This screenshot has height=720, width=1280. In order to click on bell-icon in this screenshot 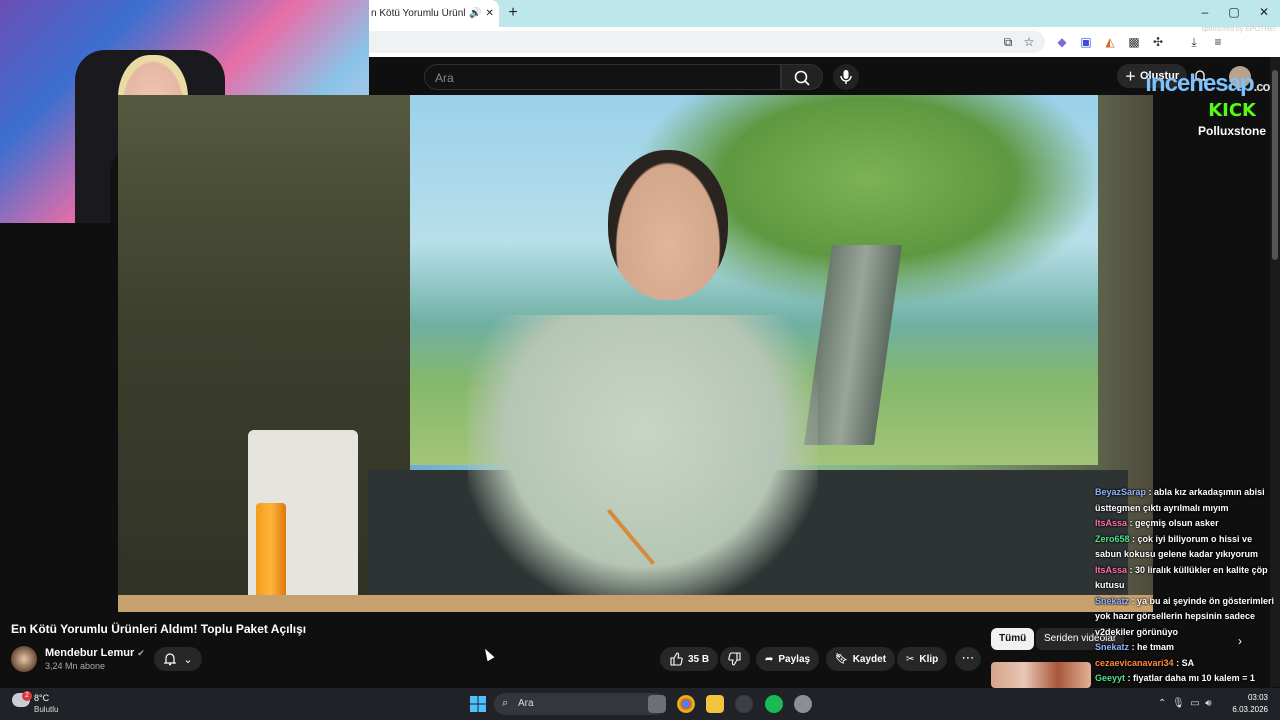, I will do `click(170, 659)`.